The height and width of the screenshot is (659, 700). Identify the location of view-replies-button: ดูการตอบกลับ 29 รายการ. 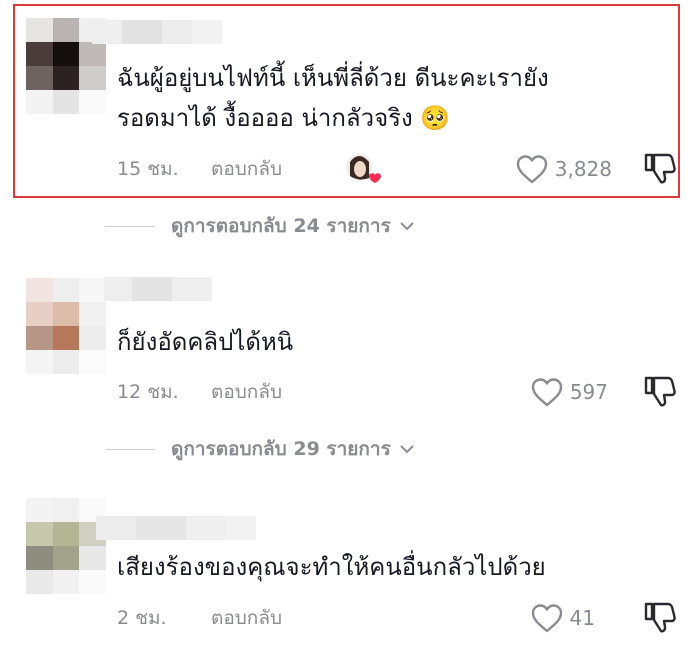
(260, 449).